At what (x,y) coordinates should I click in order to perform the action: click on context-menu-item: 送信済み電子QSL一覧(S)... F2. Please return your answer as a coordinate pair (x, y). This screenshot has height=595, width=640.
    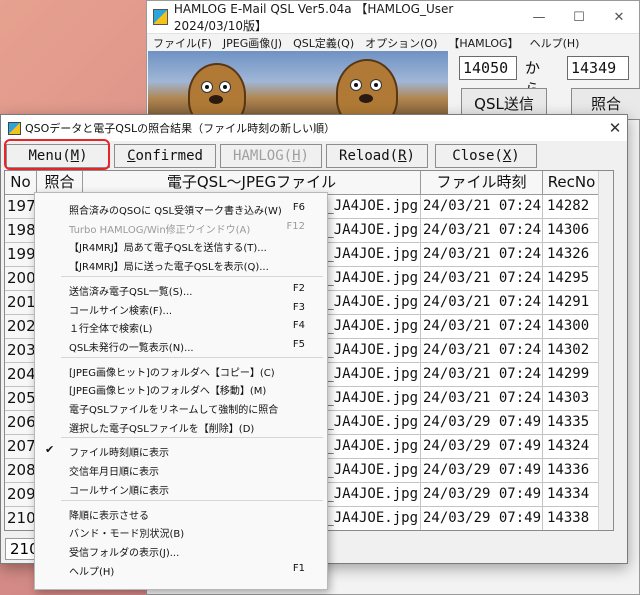
    Looking at the image, I should click on (181, 289).